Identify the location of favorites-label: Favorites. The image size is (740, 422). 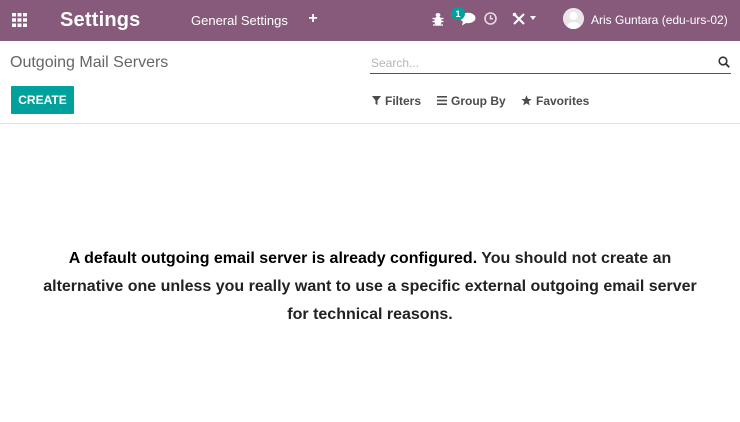
(563, 100).